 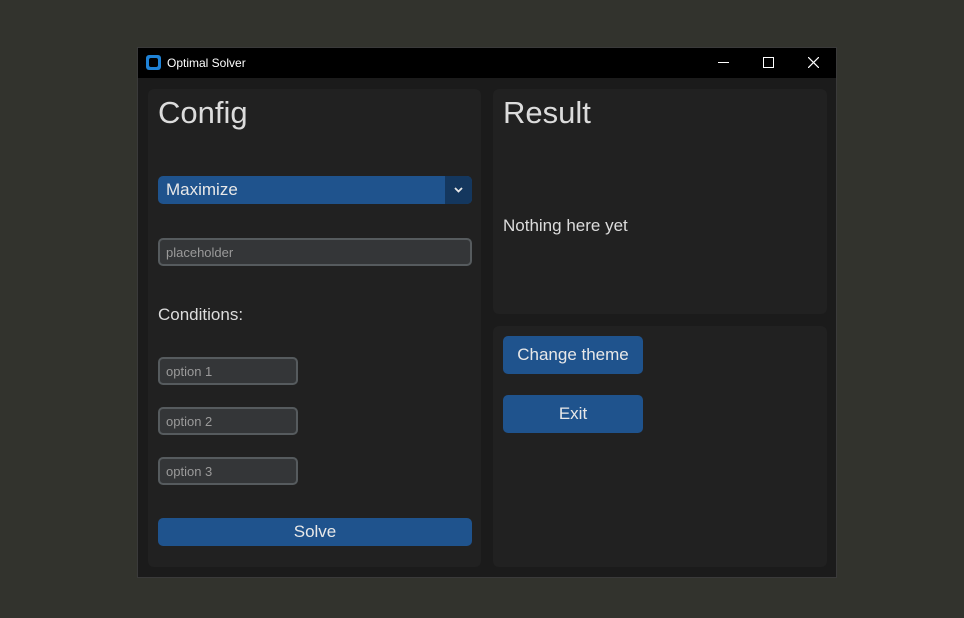 I want to click on config-heading: Config, so click(x=203, y=112).